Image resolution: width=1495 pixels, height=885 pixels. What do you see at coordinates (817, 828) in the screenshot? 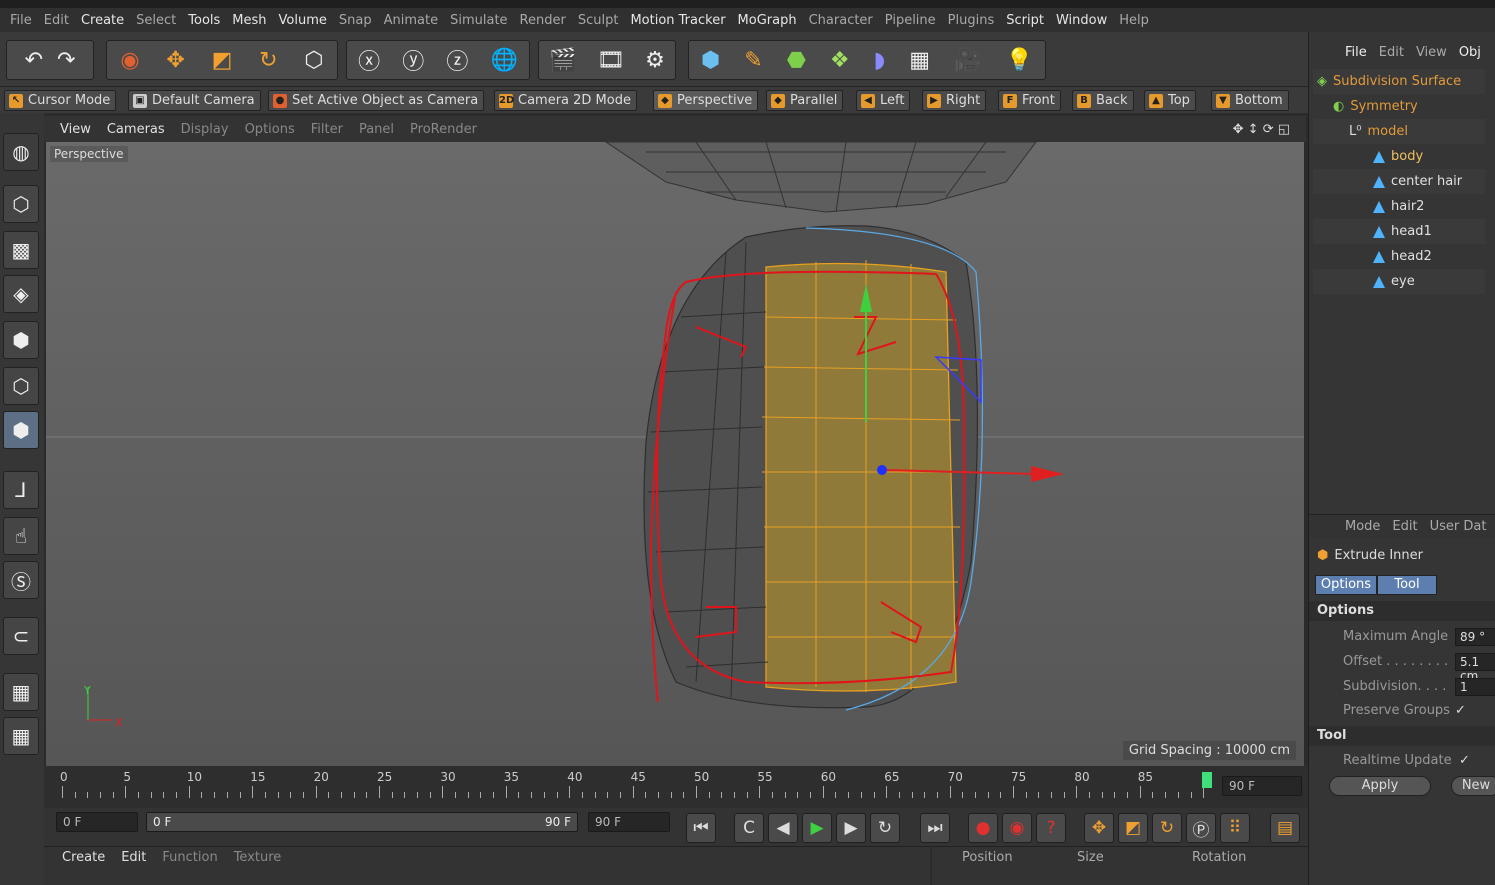
I see `play-icon: ▶` at bounding box center [817, 828].